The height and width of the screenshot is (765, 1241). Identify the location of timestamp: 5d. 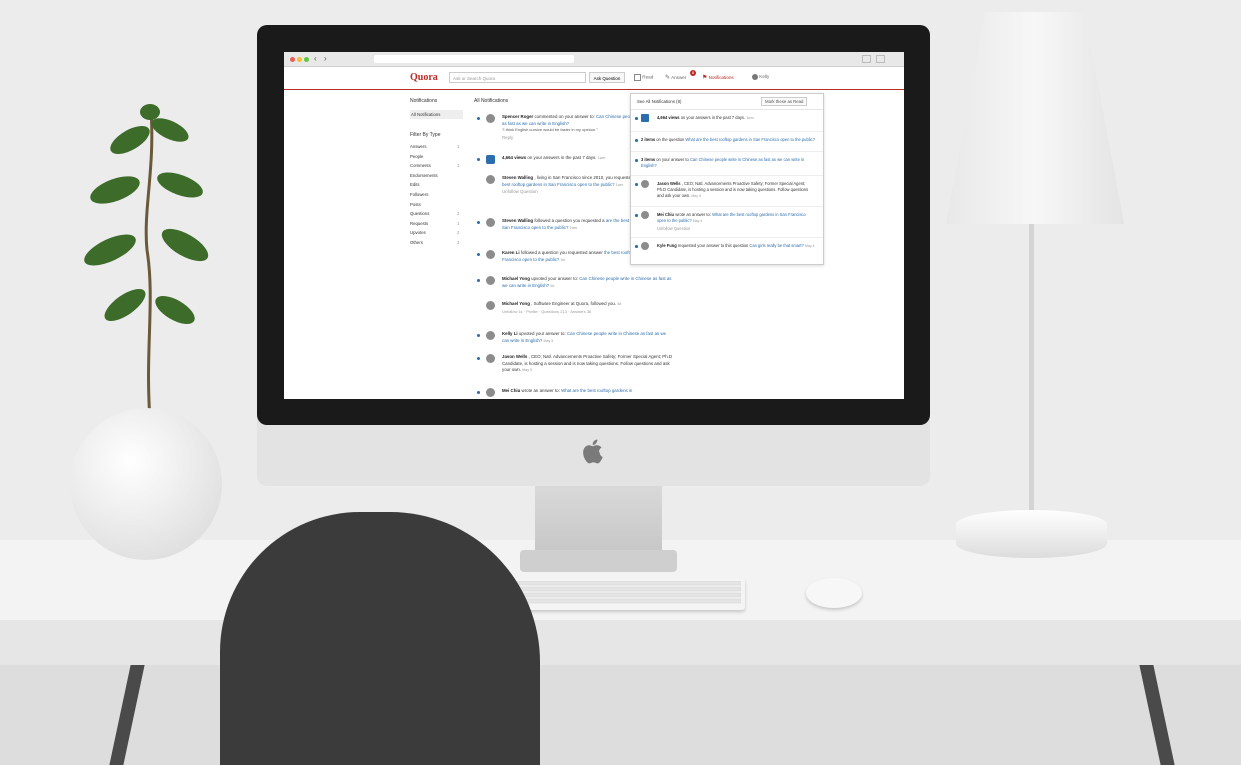
(619, 304).